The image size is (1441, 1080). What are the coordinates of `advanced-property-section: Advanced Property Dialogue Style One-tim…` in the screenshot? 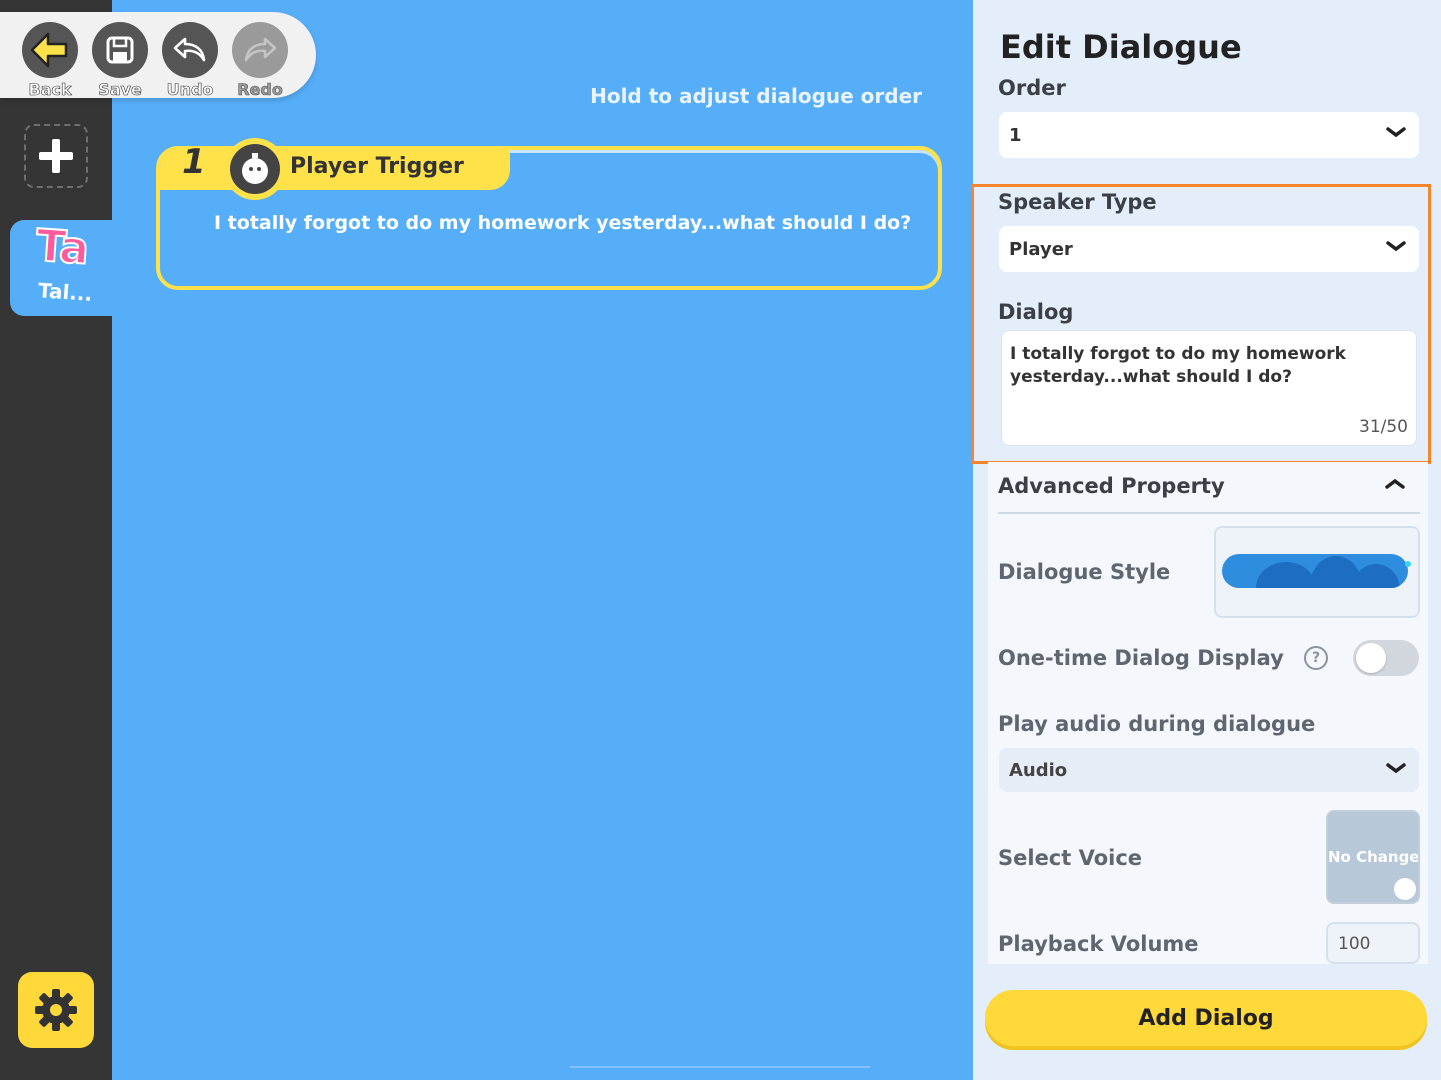 It's located at (1208, 713).